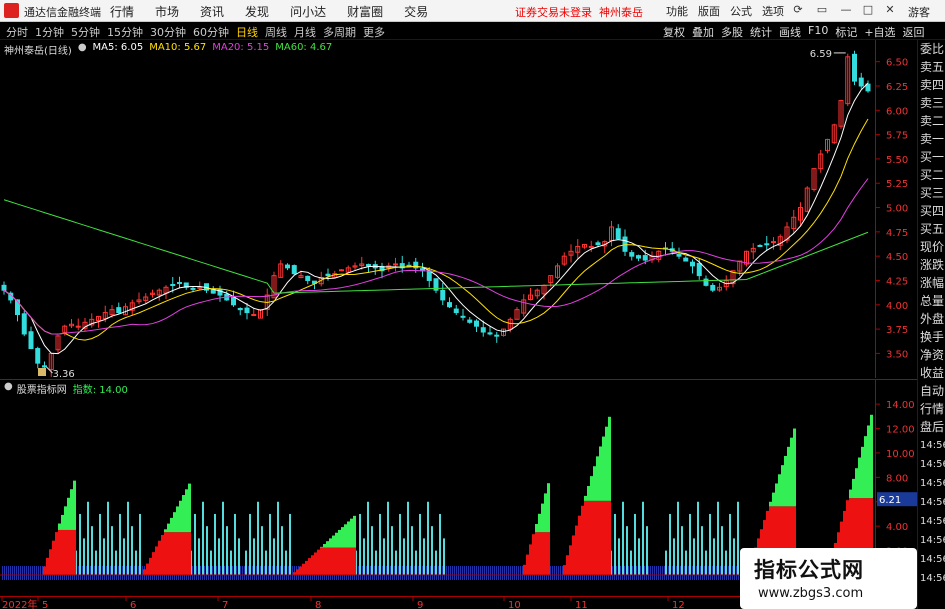 The height and width of the screenshot is (609, 945). I want to click on quote-field-label: 卖一, so click(932, 139).